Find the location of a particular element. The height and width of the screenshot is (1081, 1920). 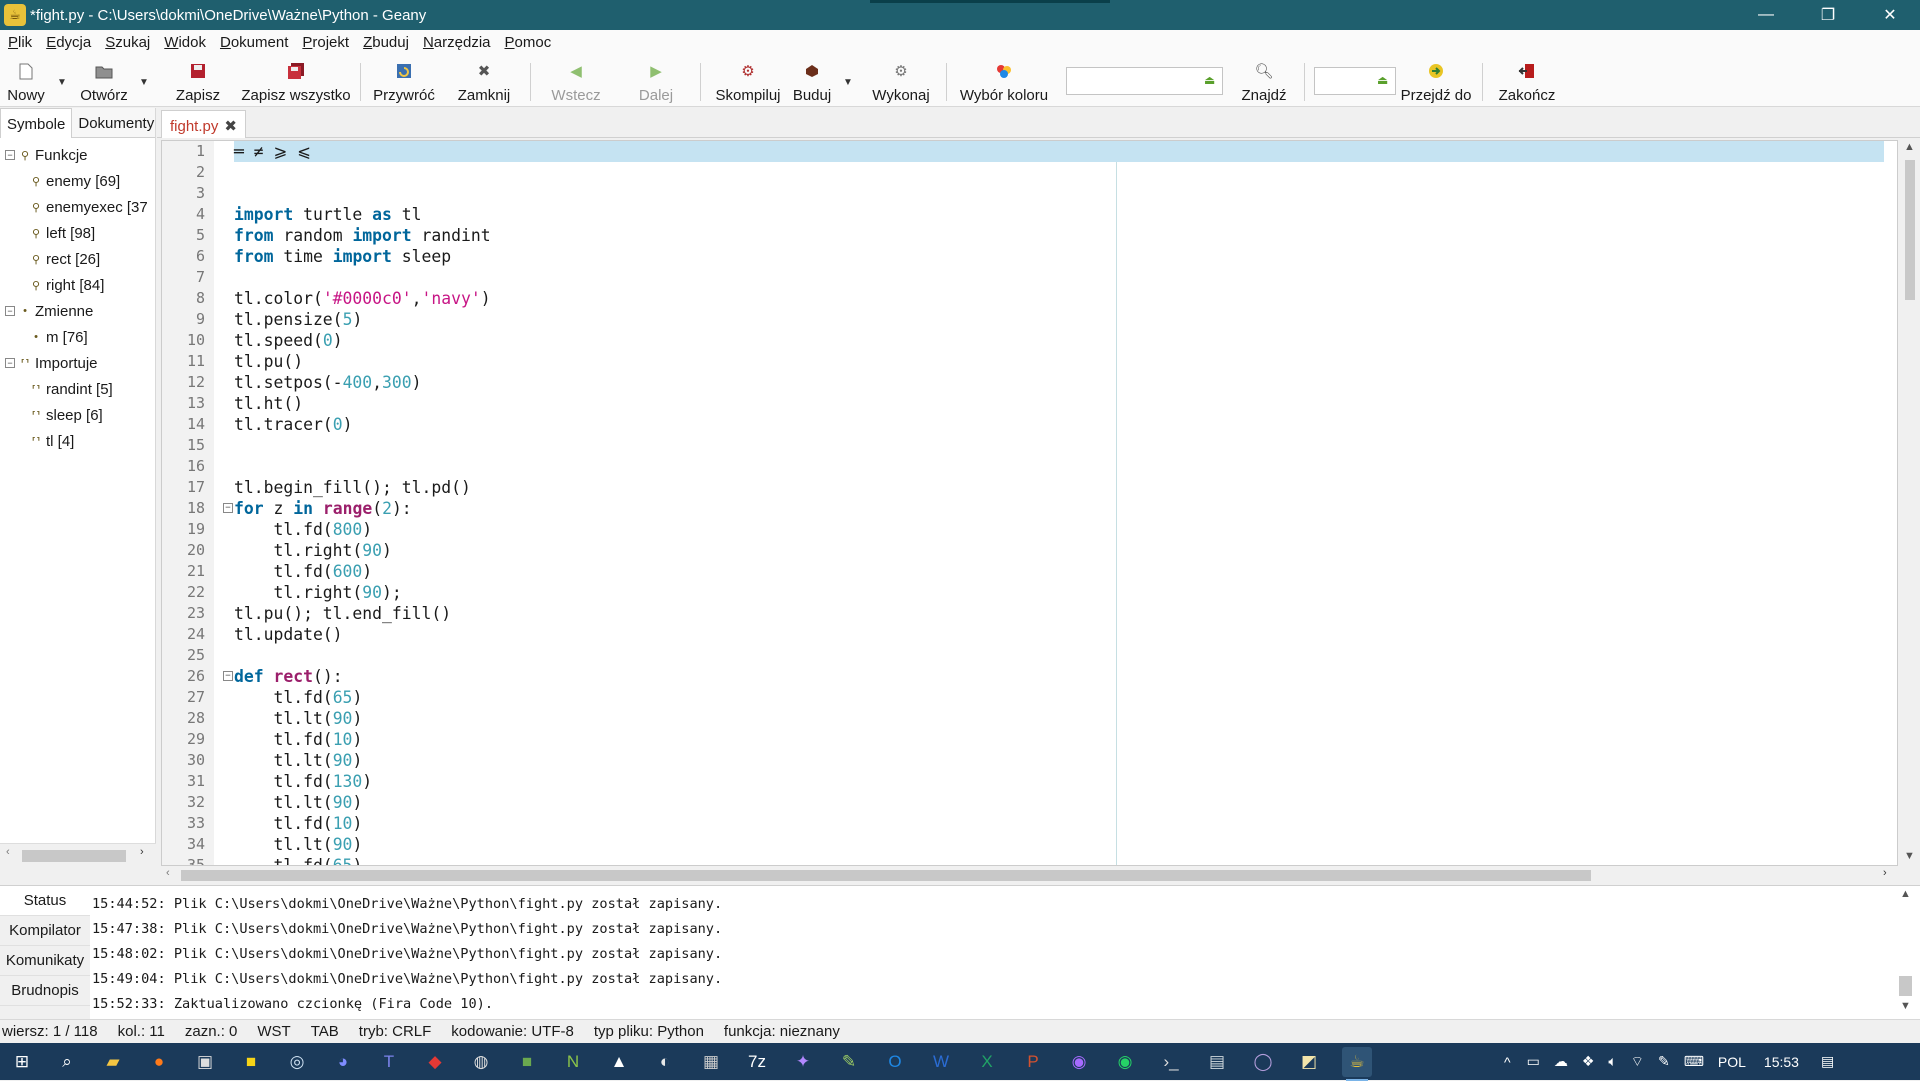

build-button: Buduj is located at coordinates (812, 81).